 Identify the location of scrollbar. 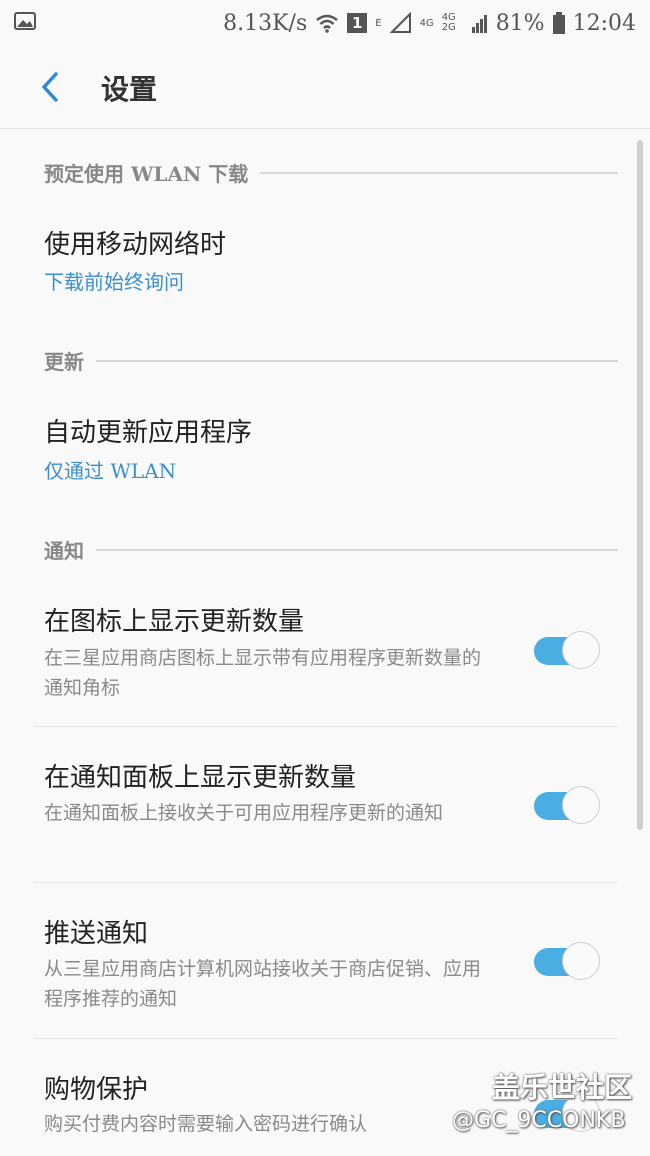
(640, 485).